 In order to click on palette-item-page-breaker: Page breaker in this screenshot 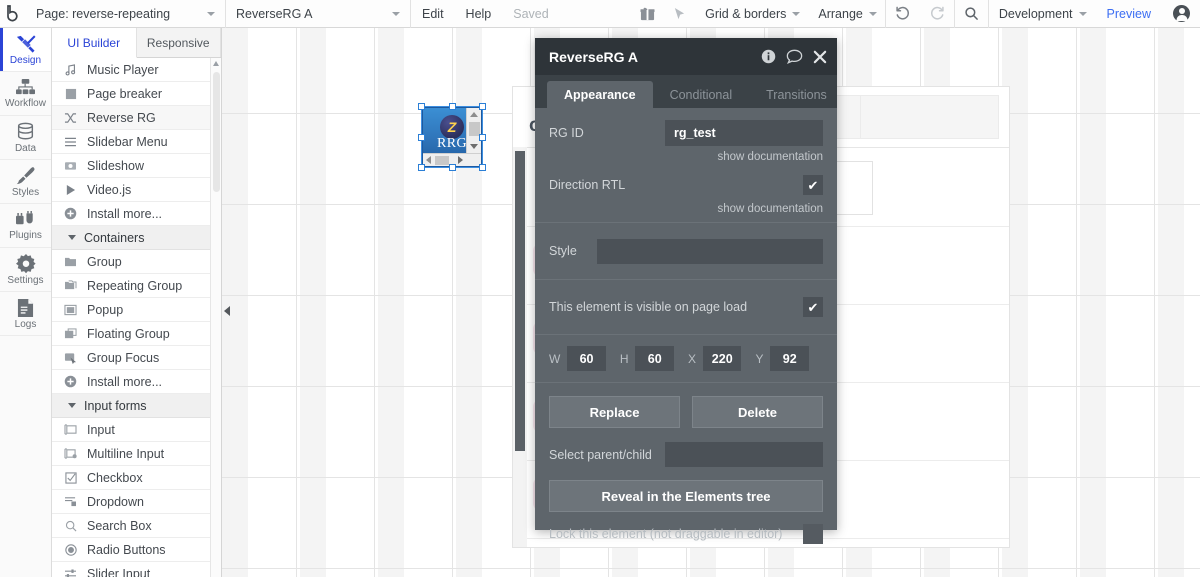, I will do `click(136, 94)`.